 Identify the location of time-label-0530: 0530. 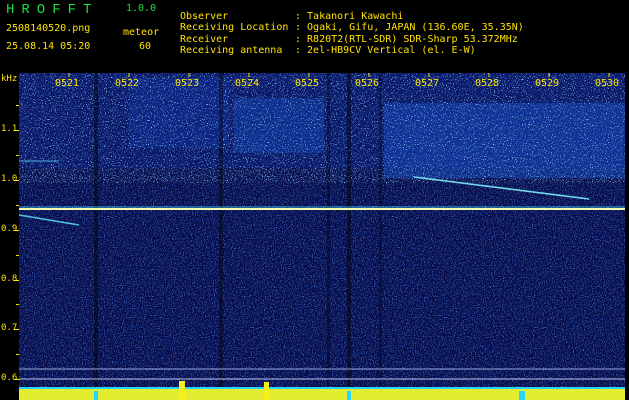
(607, 83).